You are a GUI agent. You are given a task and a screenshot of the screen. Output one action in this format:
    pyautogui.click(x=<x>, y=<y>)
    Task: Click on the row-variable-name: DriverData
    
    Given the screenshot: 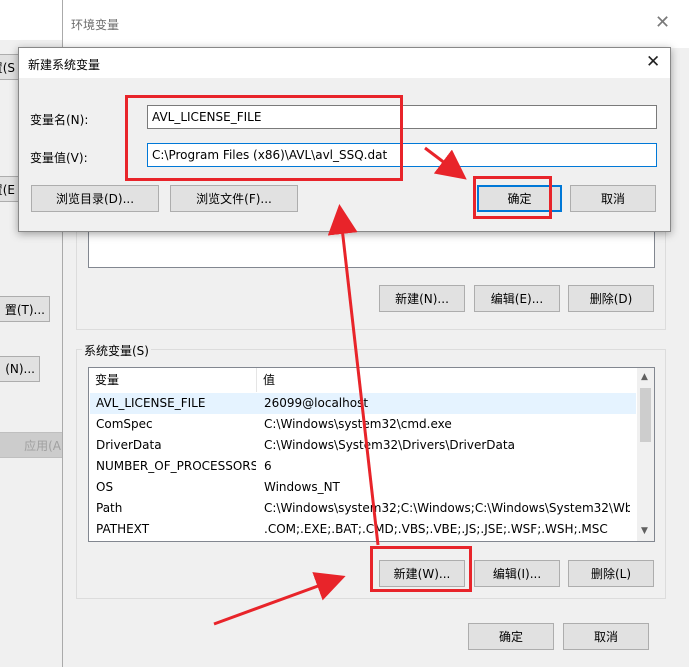 What is the action you would take?
    pyautogui.click(x=129, y=445)
    